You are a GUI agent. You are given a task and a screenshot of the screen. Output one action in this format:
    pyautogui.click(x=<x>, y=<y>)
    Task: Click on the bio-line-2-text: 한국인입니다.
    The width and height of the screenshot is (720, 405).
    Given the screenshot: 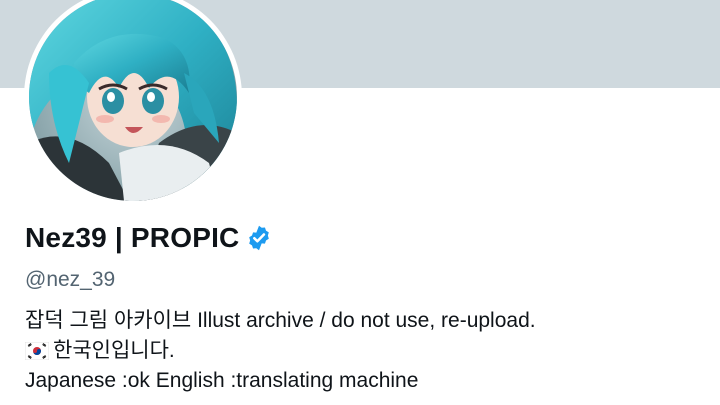 What is the action you would take?
    pyautogui.click(x=114, y=350)
    